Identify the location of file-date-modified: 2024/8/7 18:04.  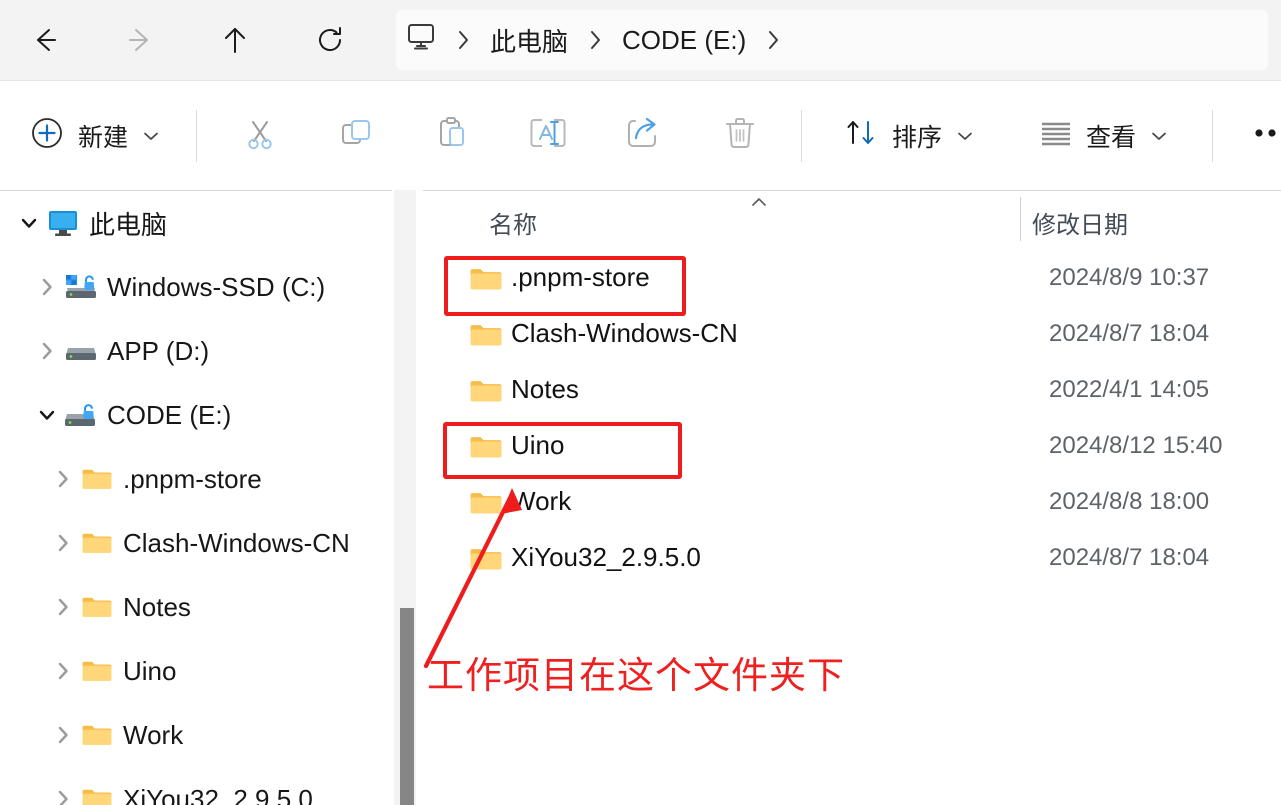
(1129, 333).